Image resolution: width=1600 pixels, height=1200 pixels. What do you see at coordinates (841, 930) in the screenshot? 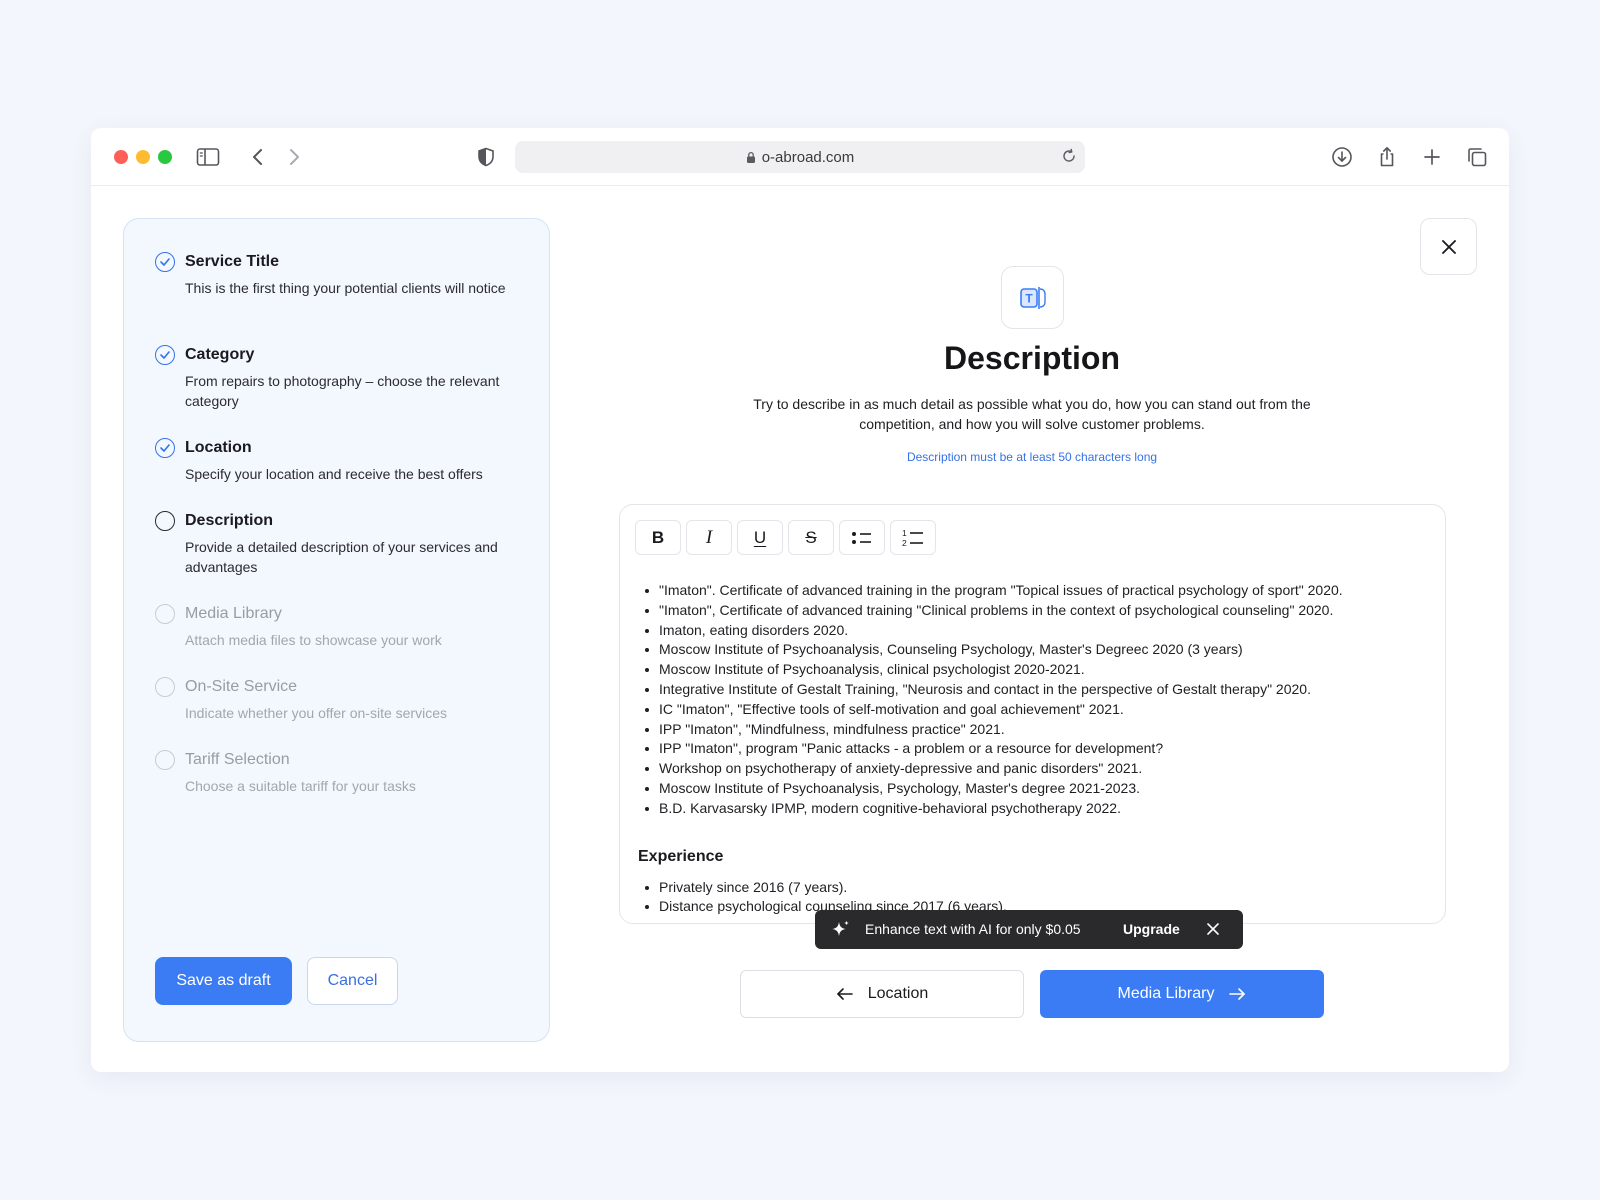
I see `sparkle-icon` at bounding box center [841, 930].